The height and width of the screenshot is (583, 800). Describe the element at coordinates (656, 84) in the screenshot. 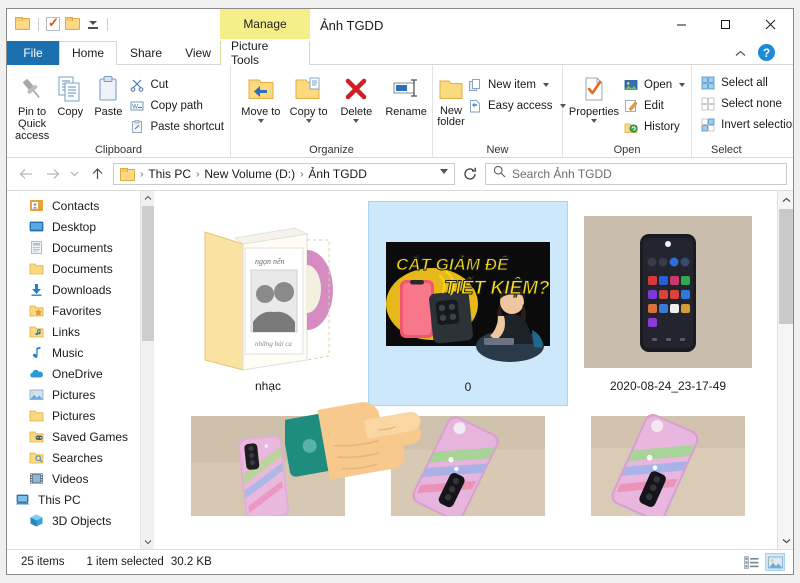

I see `open-button: Open` at that location.